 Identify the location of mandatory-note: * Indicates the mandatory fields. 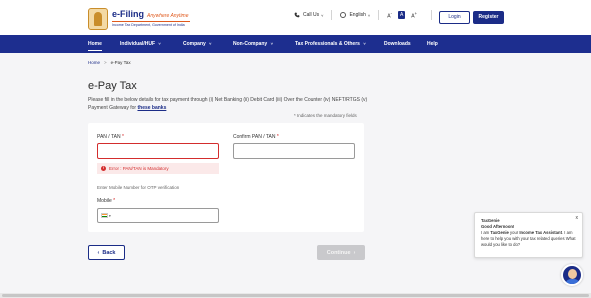
(325, 115).